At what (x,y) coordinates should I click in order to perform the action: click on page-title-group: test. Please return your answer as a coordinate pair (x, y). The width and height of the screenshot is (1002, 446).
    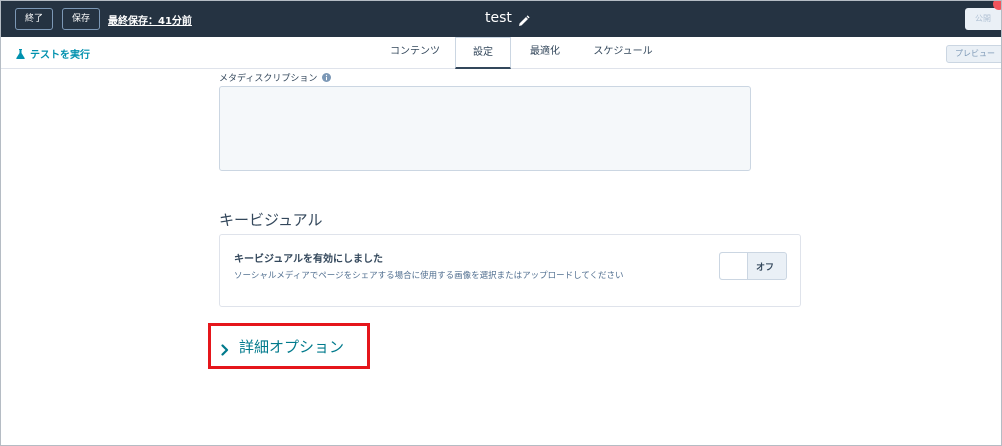
    Looking at the image, I should click on (507, 18).